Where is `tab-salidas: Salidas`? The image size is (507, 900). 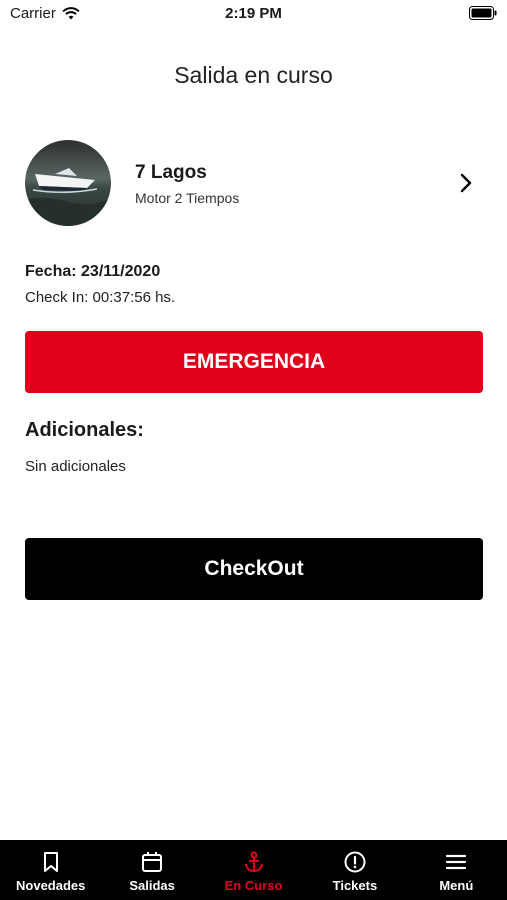
tab-salidas: Salidas is located at coordinates (151, 870).